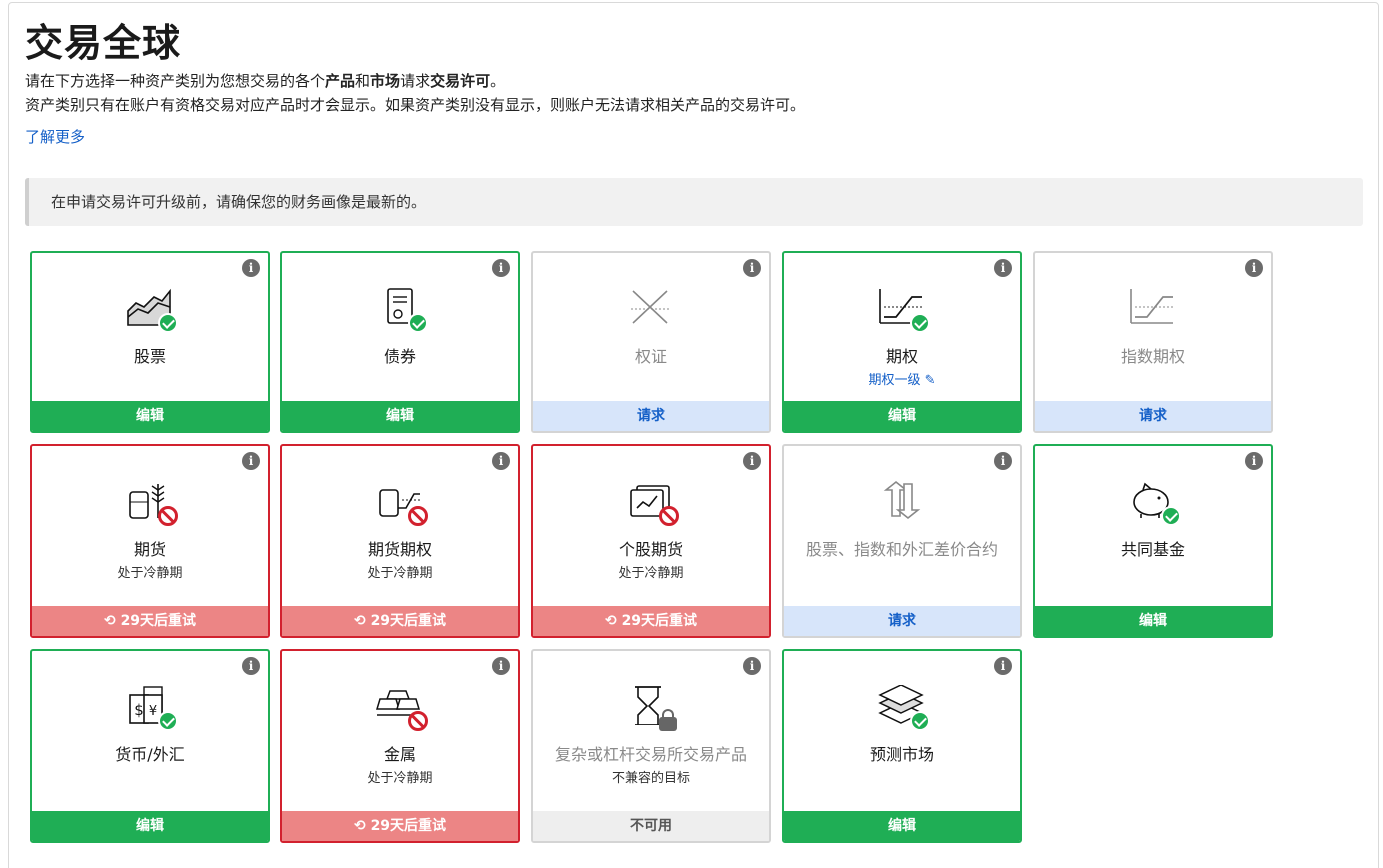  Describe the element at coordinates (150, 754) in the screenshot. I see `card-title: 货币/外汇` at that location.